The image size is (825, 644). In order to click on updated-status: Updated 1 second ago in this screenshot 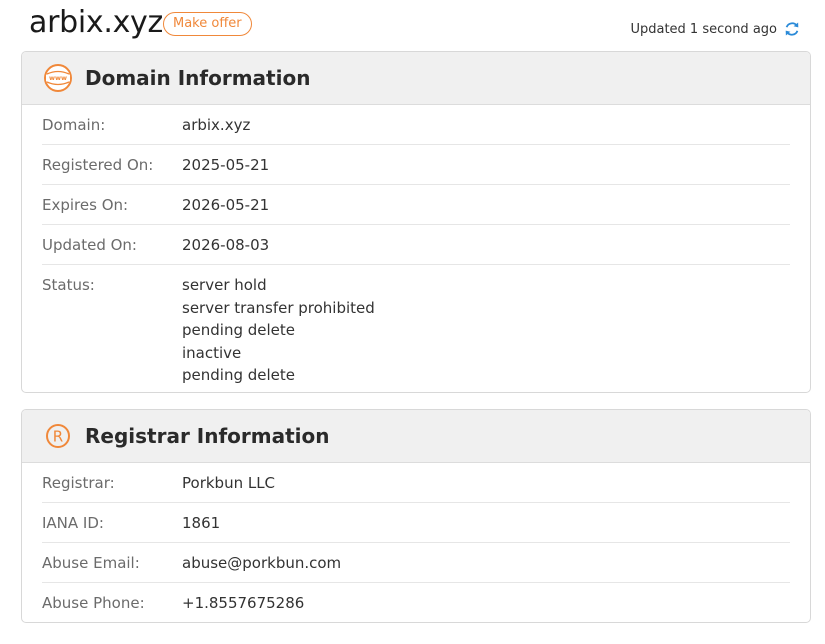, I will do `click(715, 29)`.